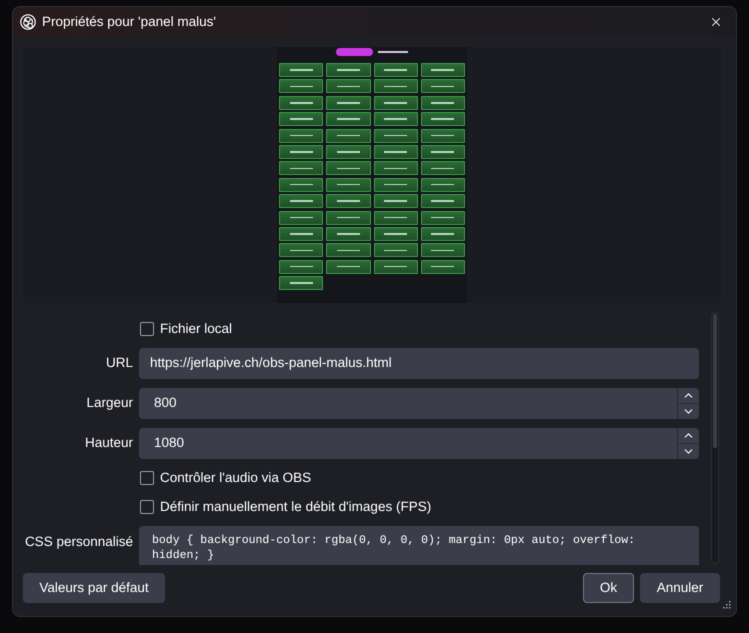  Describe the element at coordinates (419, 443) in the screenshot. I see `number-field: 1080` at that location.